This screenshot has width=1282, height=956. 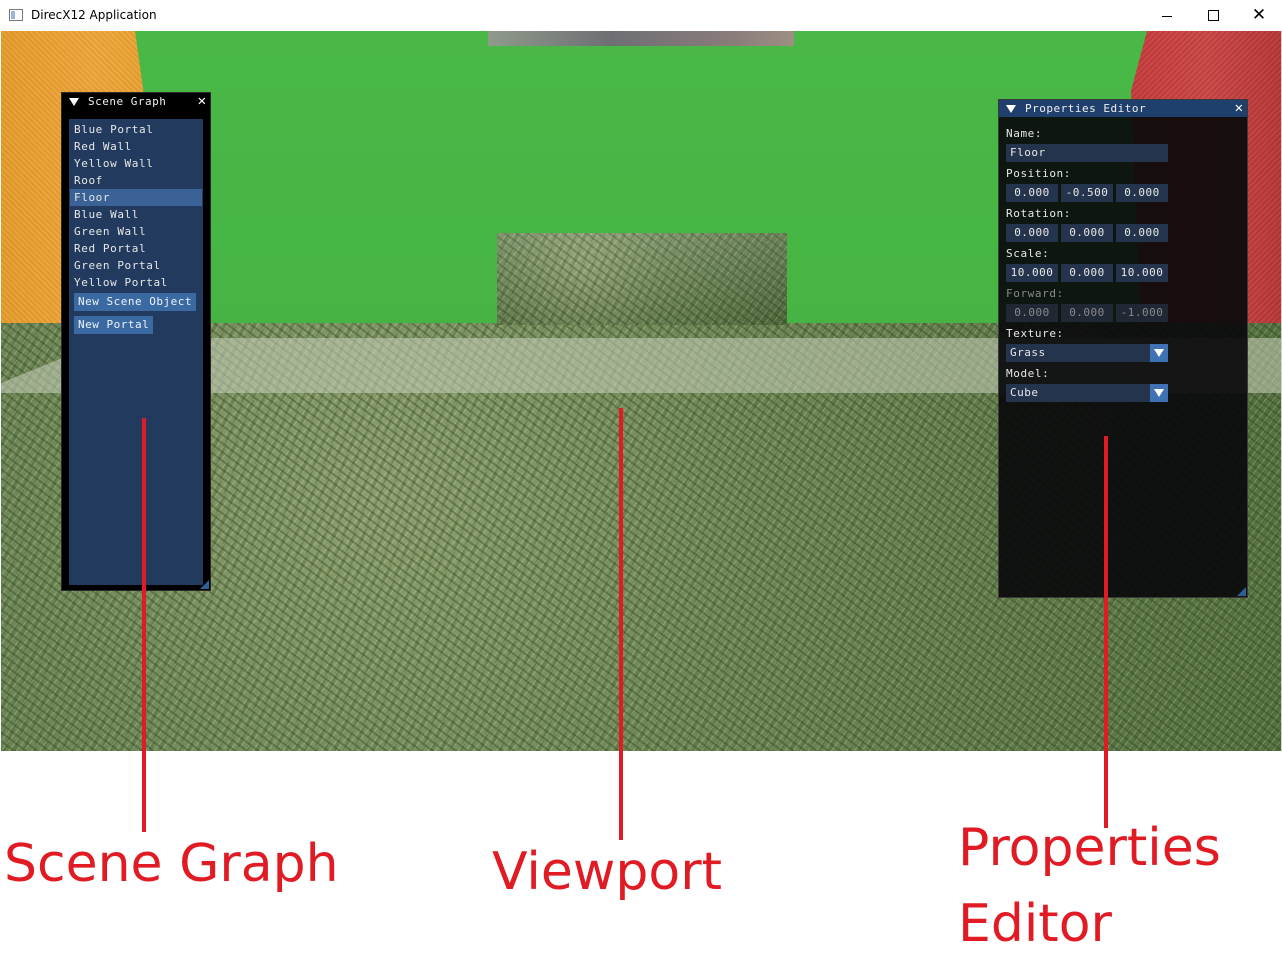 I want to click on properties-annotation-line2: Editor, so click(x=1035, y=924).